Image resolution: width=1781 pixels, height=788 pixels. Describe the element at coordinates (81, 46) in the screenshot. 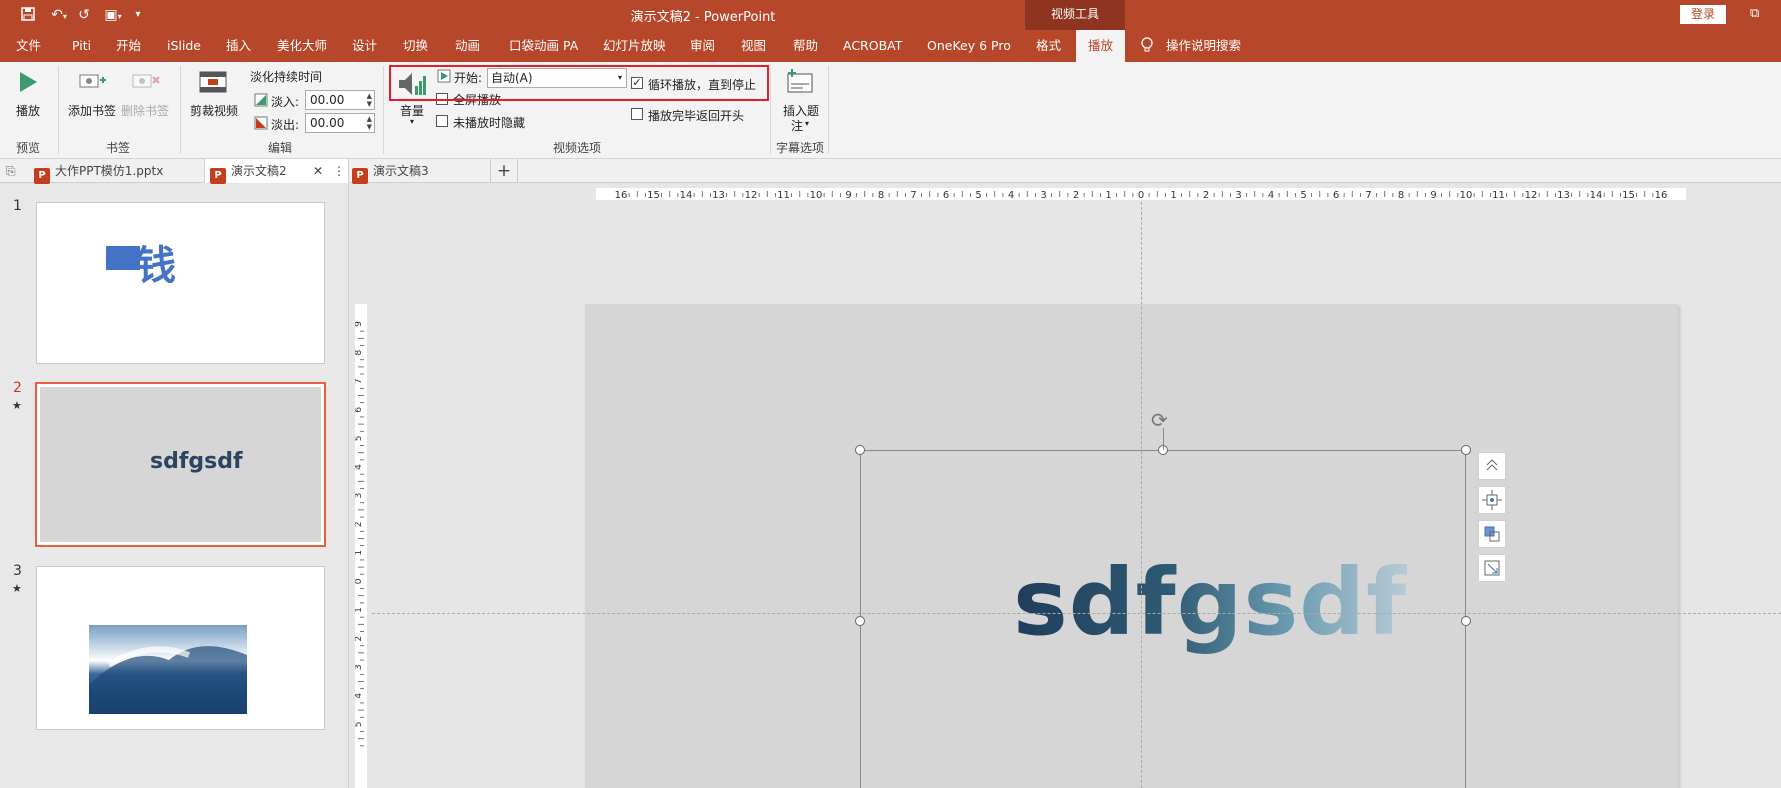

I see `tab-piti: Piti` at that location.